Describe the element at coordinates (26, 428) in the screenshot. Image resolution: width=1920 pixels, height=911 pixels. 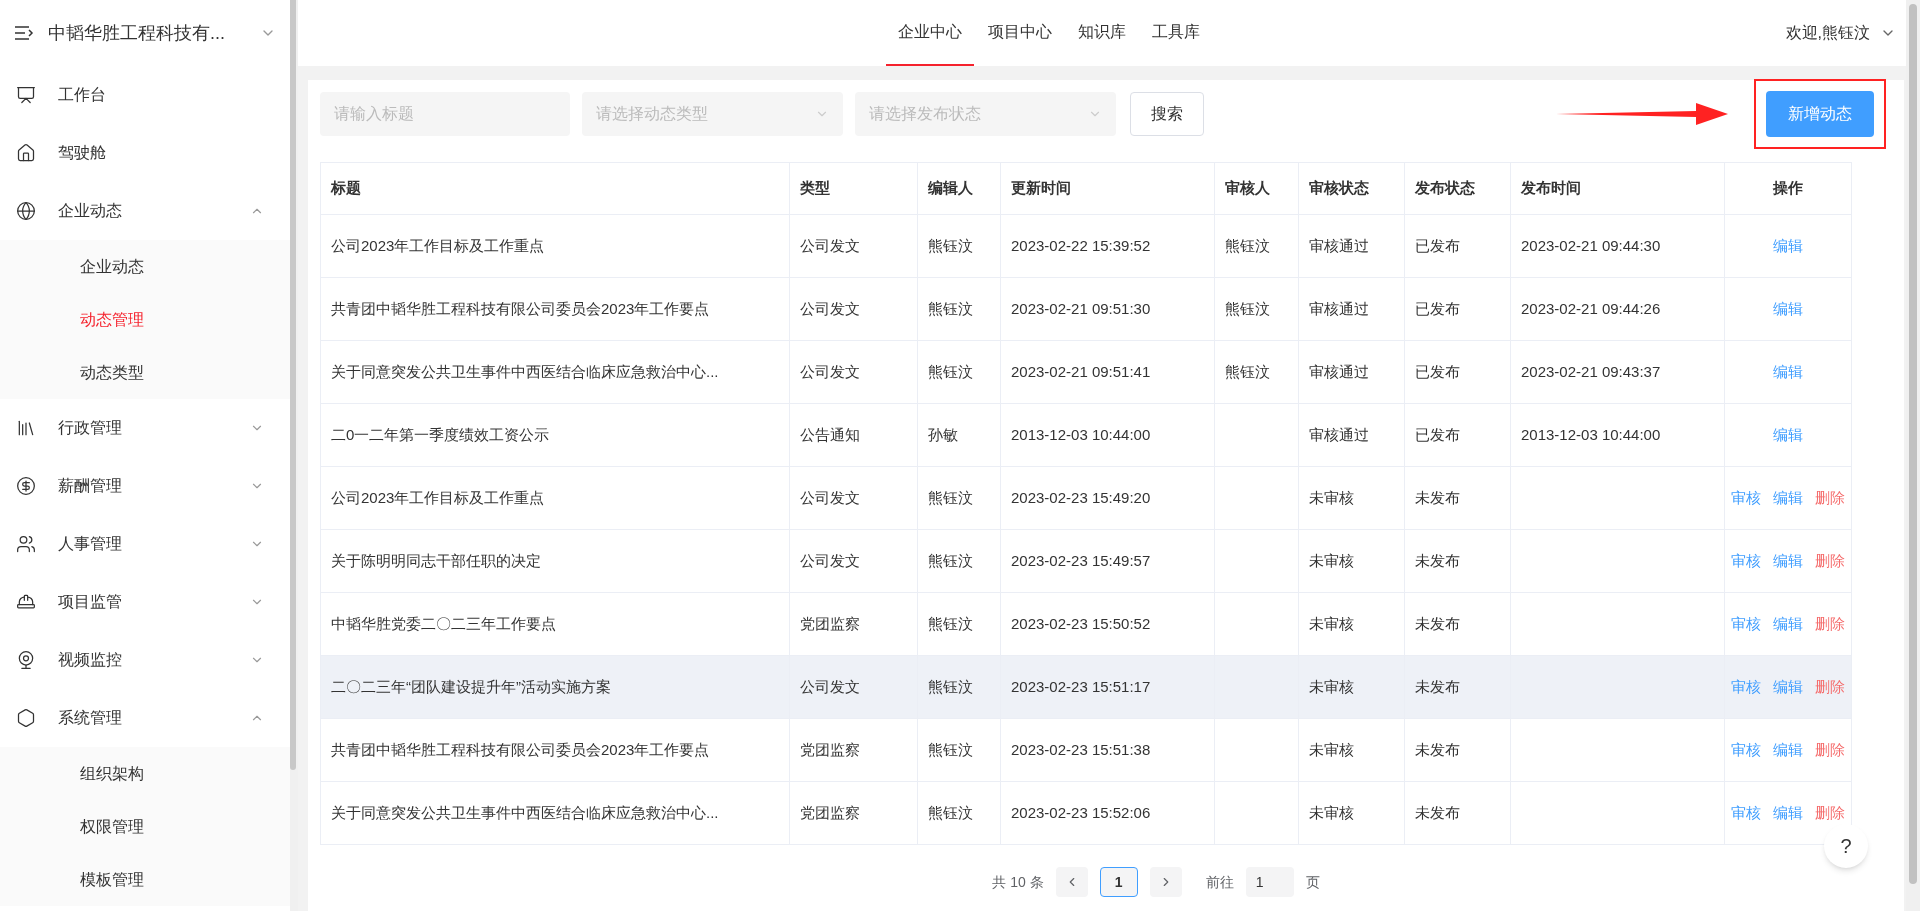
I see `books-icon` at that location.